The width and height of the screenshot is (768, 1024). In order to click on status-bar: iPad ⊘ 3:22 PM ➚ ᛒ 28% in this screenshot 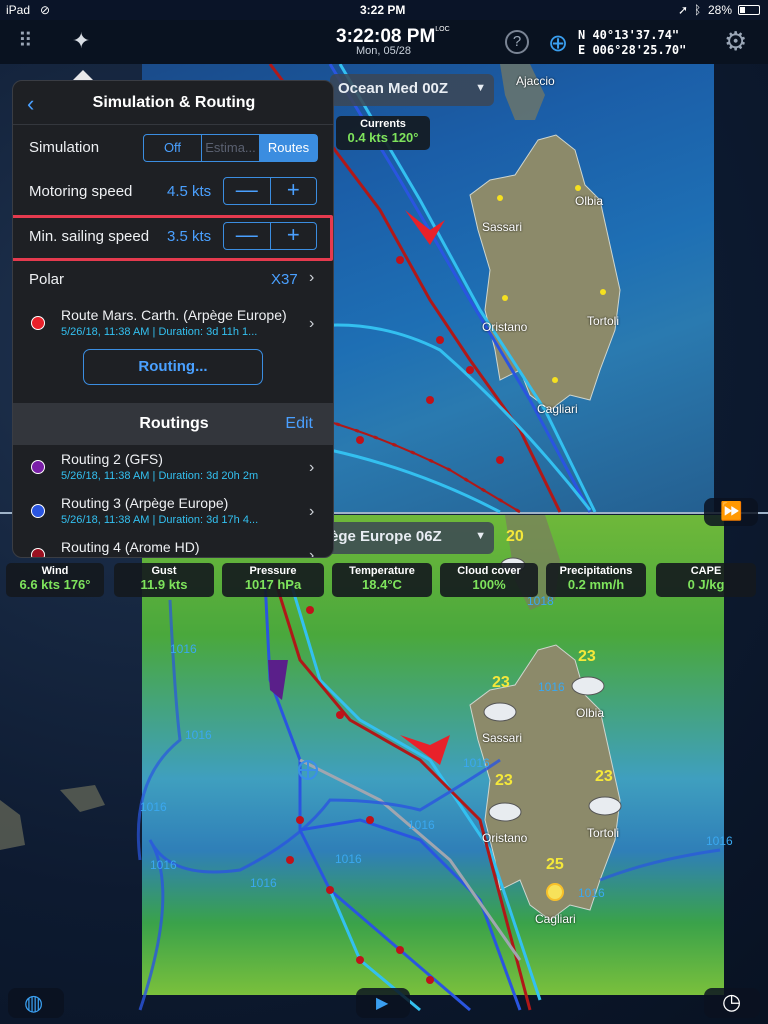, I will do `click(384, 10)`.